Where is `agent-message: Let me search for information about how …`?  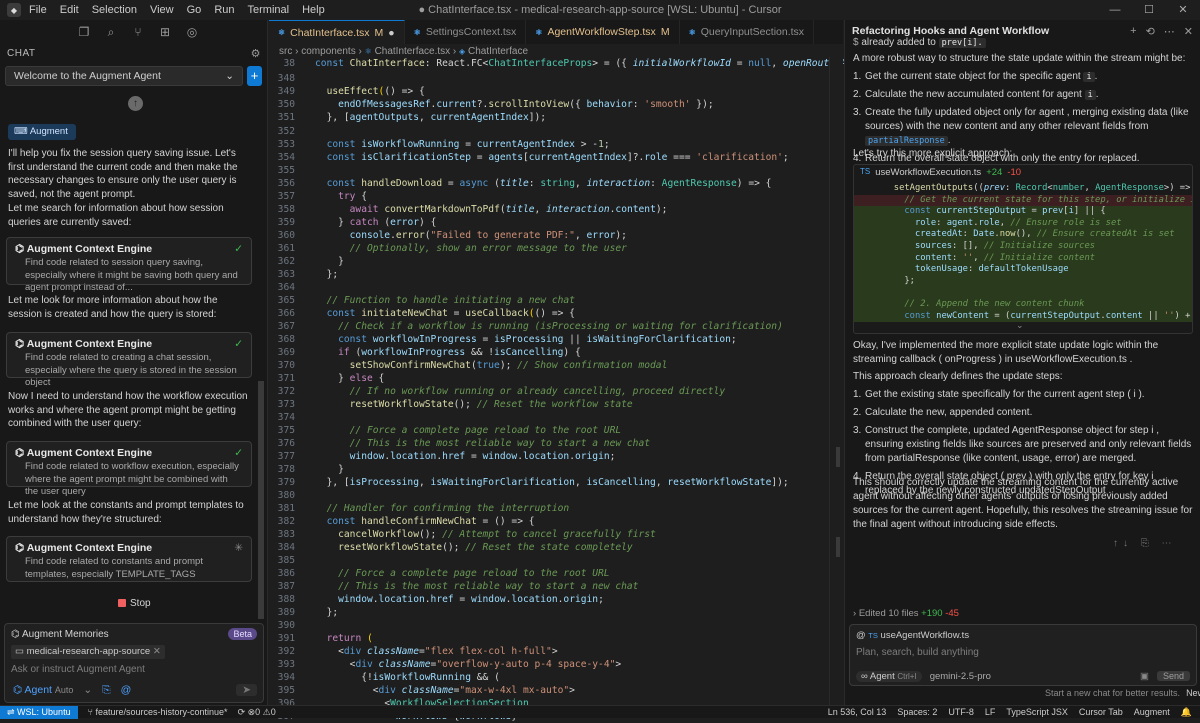 agent-message: Let me search for information about how … is located at coordinates (116, 215).